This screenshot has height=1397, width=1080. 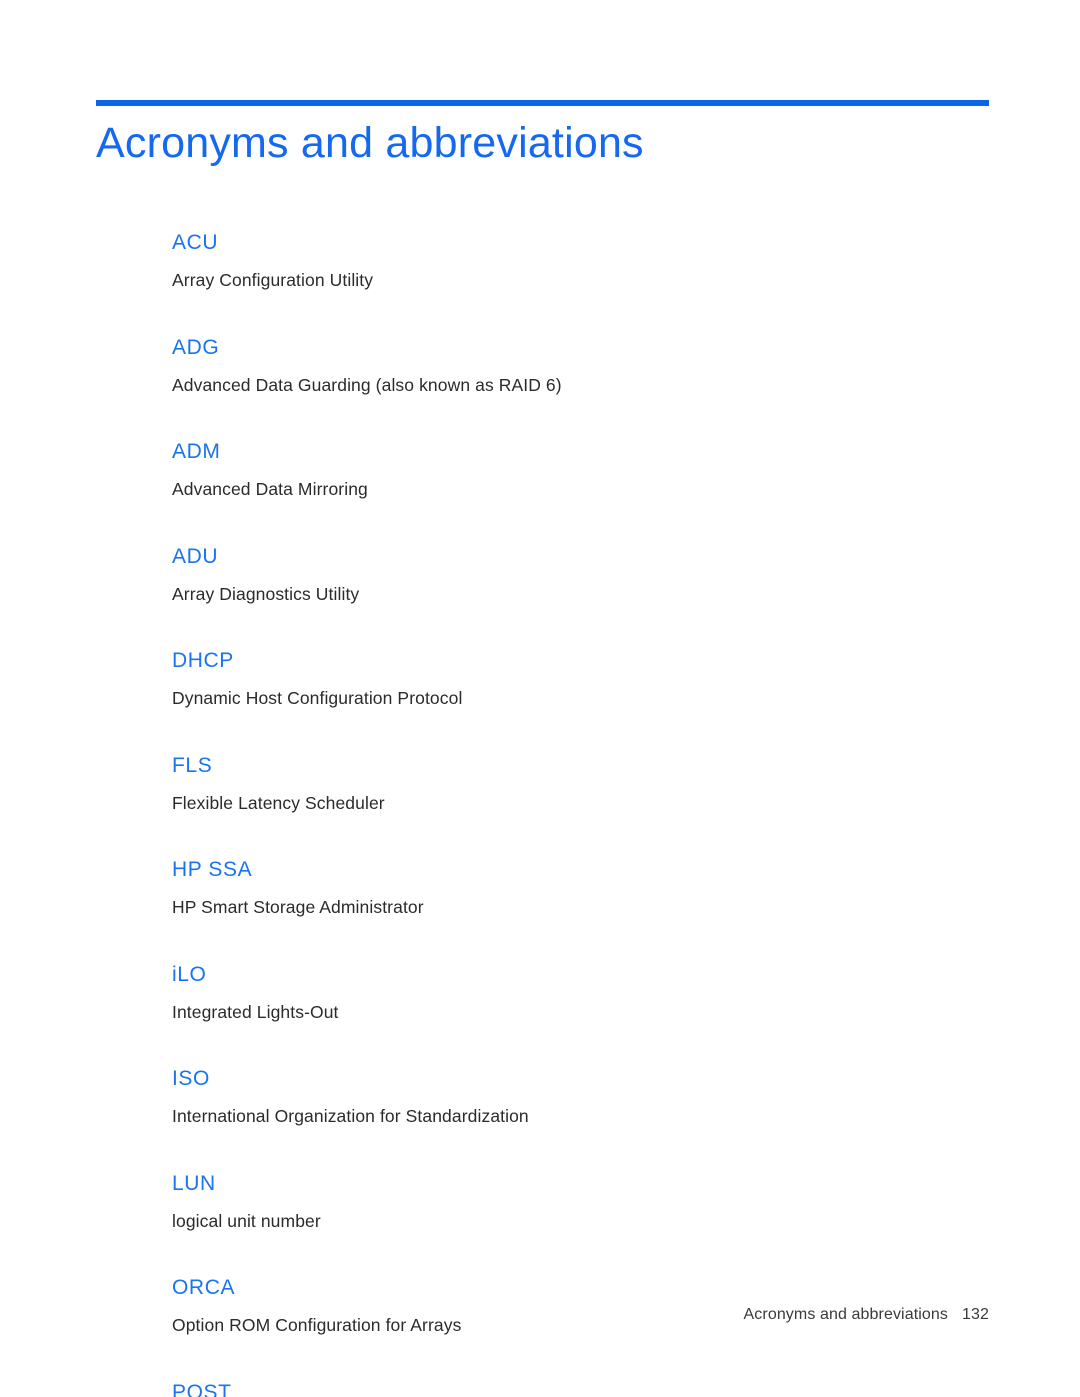 What do you see at coordinates (189, 974) in the screenshot?
I see `glossary-term: iLO` at bounding box center [189, 974].